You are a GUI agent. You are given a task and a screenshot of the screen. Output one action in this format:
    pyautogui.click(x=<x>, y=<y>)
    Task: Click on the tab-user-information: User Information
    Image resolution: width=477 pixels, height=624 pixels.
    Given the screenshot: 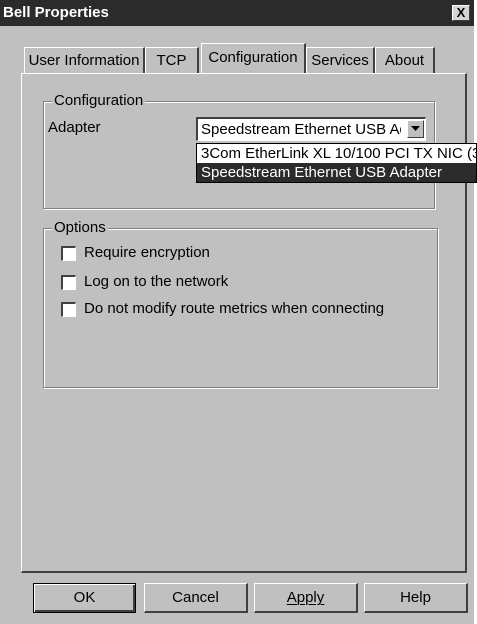 What is the action you would take?
    pyautogui.click(x=84, y=60)
    